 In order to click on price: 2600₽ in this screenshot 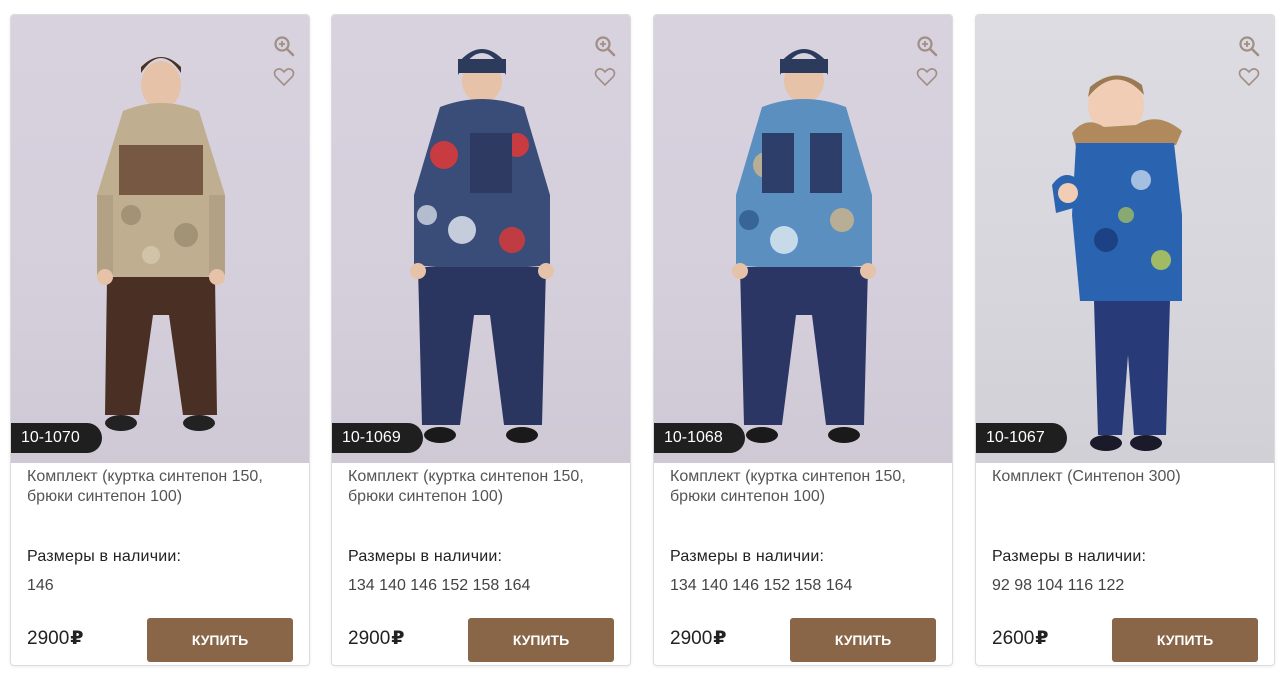, I will do `click(1020, 638)`.